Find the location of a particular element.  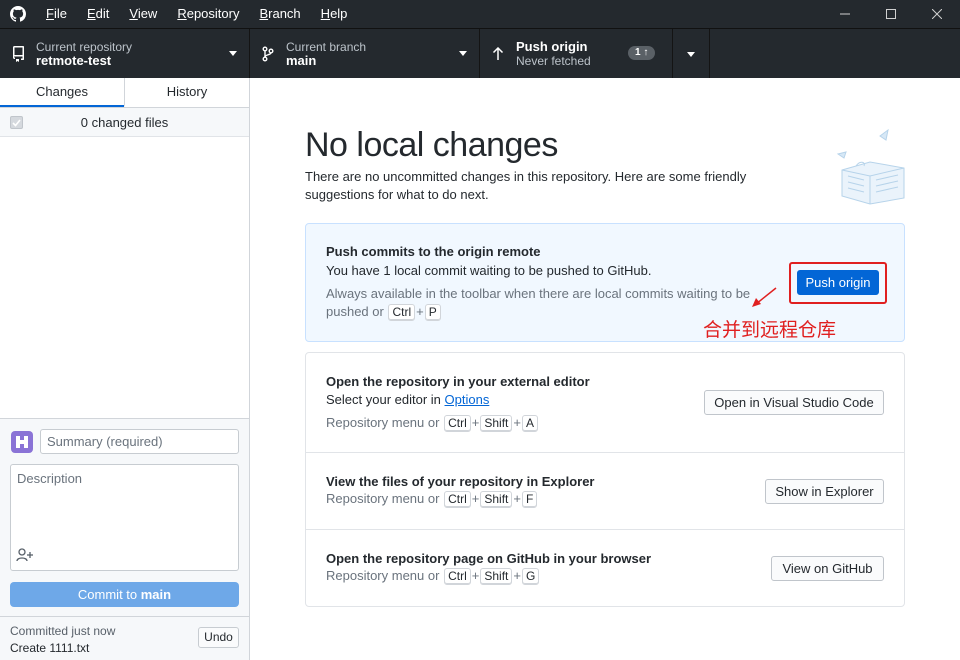

sidebar-tabs: Changes History is located at coordinates (124, 93).